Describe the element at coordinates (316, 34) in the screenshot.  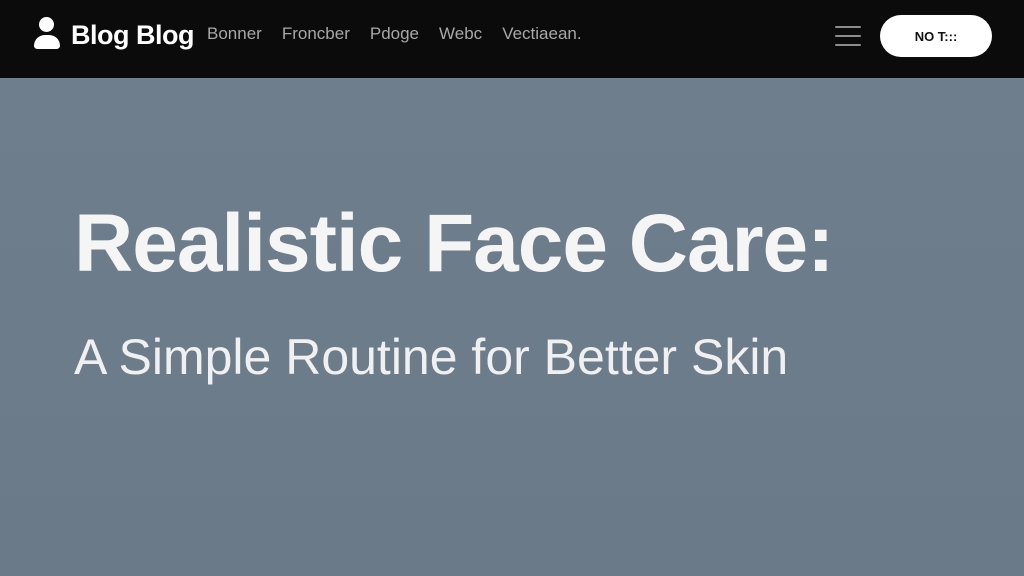
I see `nav-link-2: Froncber` at that location.